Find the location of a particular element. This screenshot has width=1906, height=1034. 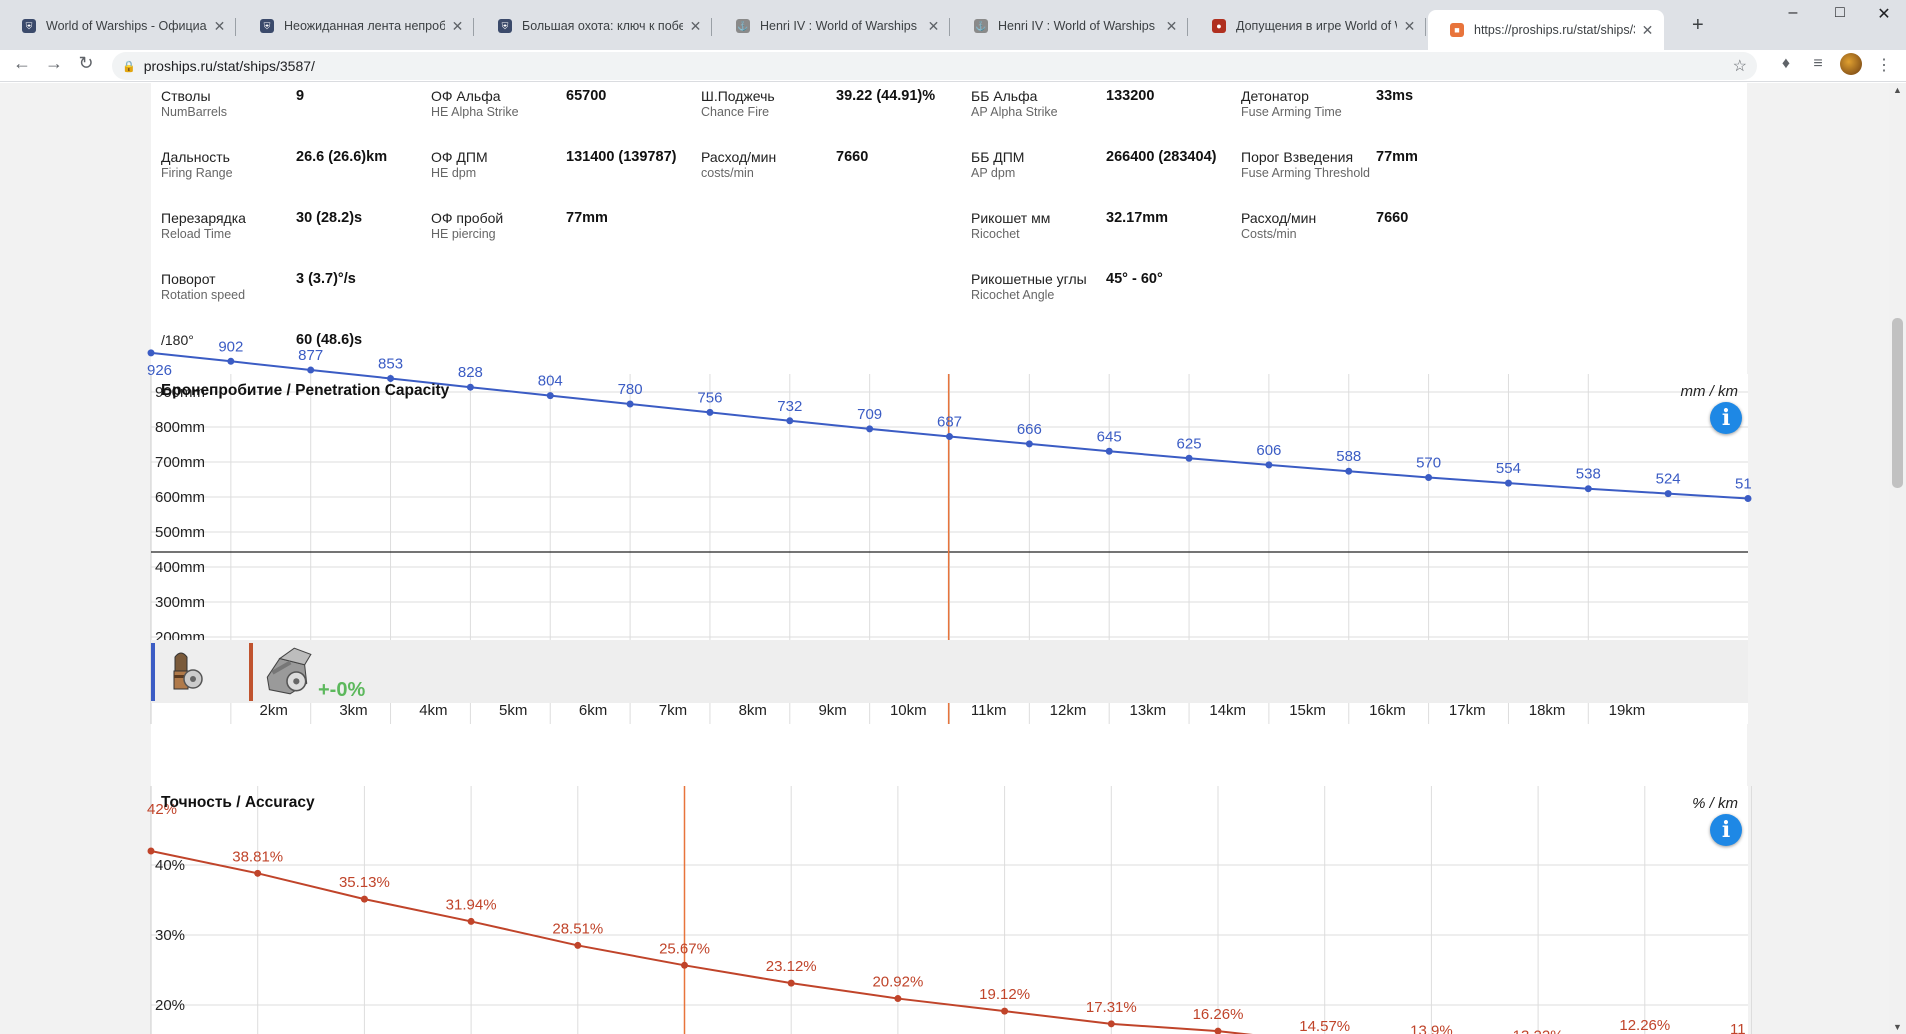

back-icon: ← is located at coordinates (22, 63).